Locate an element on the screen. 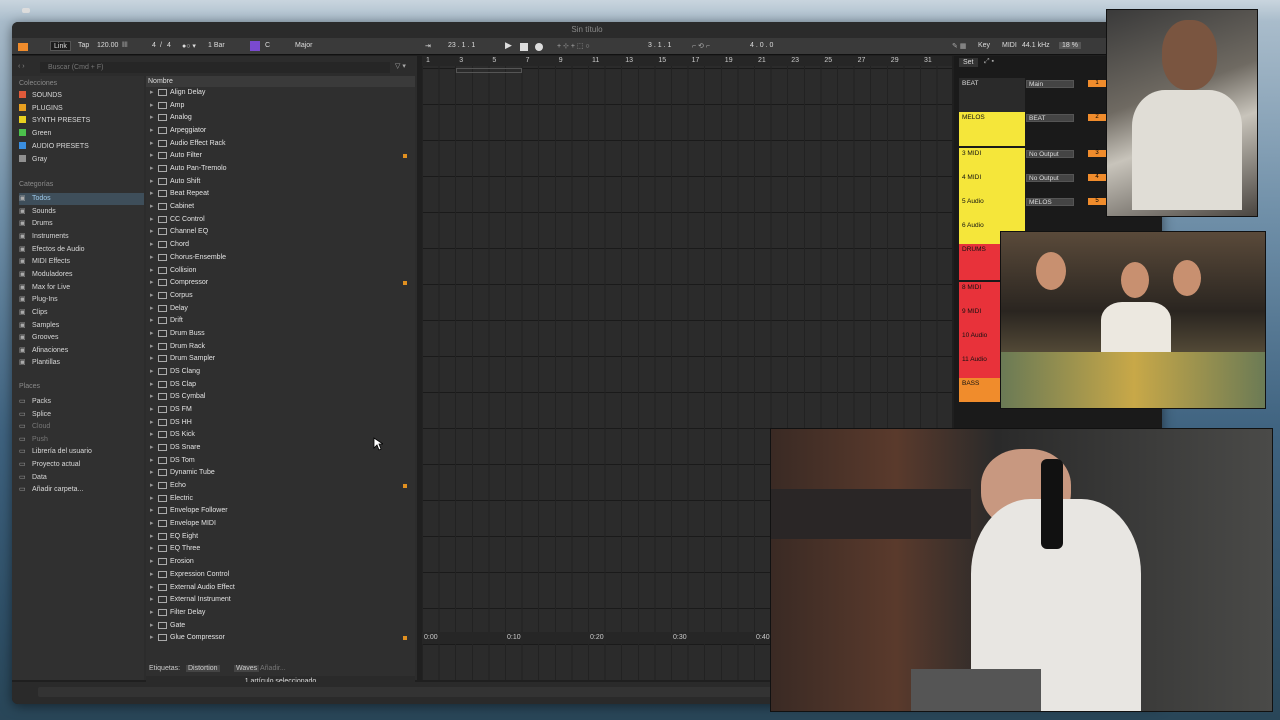 Image resolution: width=1280 pixels, height=720 pixels. place-item: ▭ Proyecto actual is located at coordinates (81, 465).